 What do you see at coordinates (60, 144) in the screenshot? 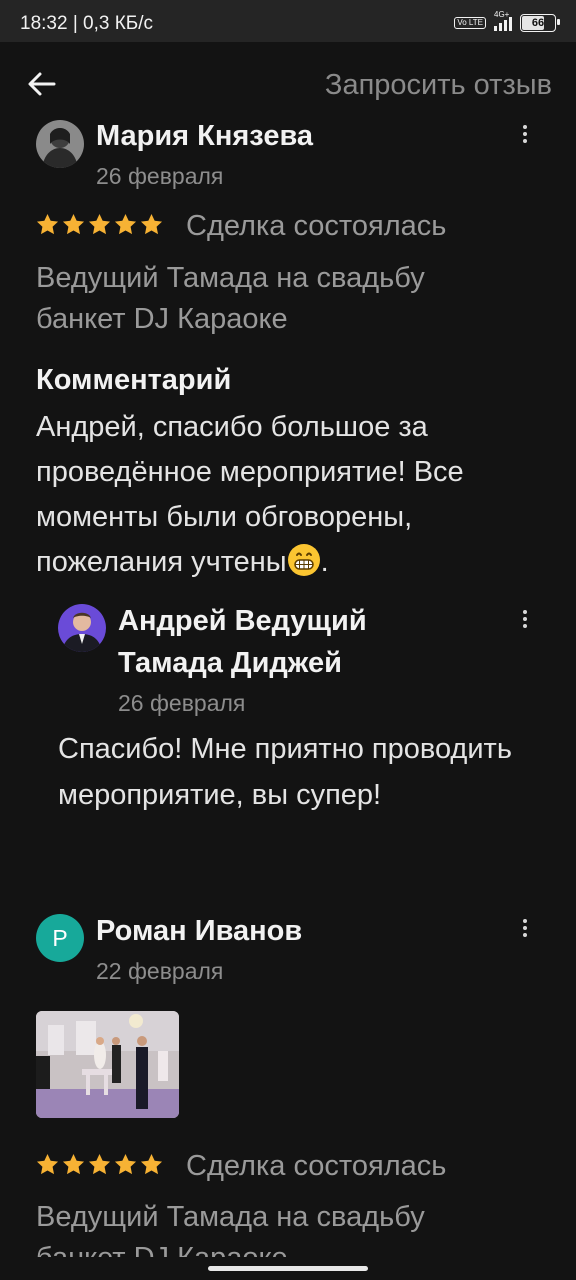
I see `avatar` at bounding box center [60, 144].